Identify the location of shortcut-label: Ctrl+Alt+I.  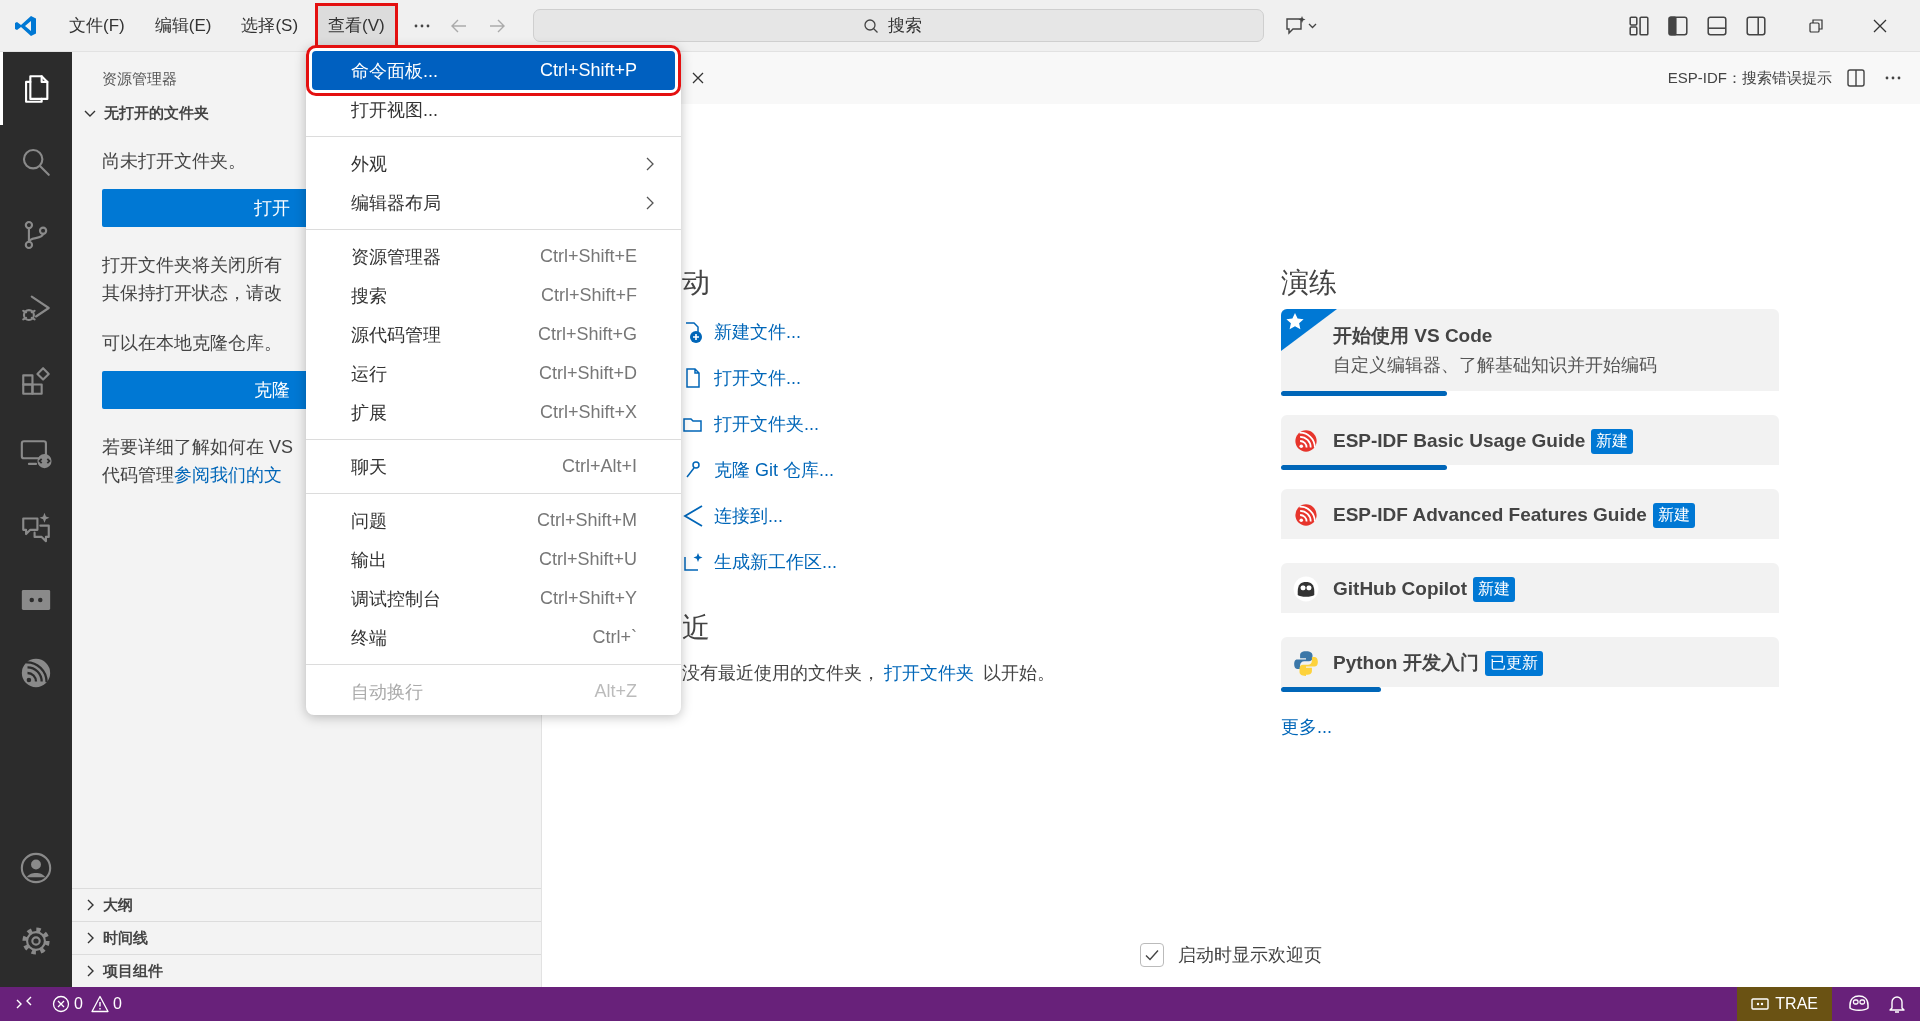
(599, 466).